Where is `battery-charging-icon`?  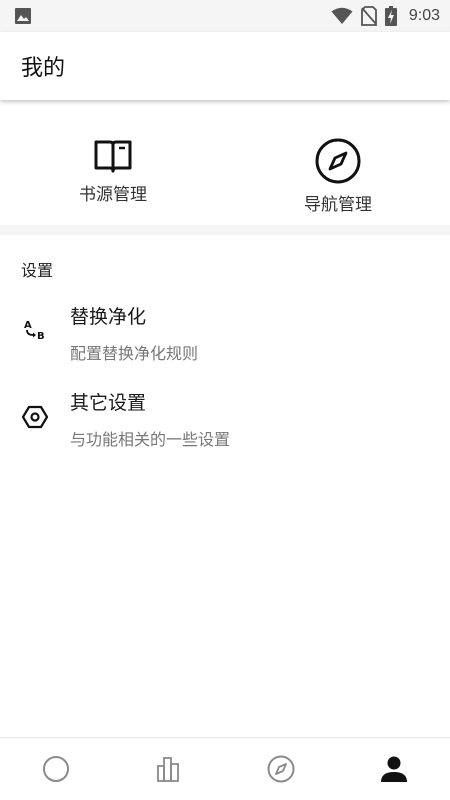 battery-charging-icon is located at coordinates (390, 16).